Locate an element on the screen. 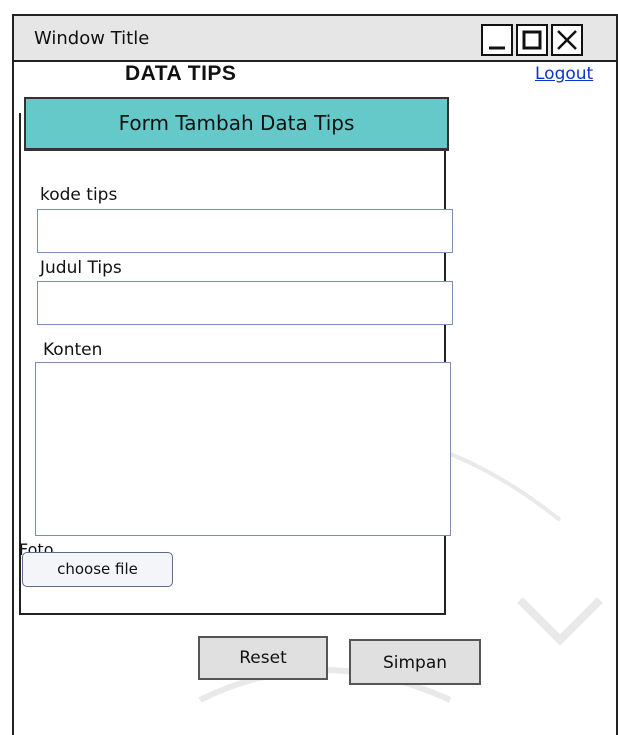 The height and width of the screenshot is (735, 618). kode-tips-input is located at coordinates (245, 231).